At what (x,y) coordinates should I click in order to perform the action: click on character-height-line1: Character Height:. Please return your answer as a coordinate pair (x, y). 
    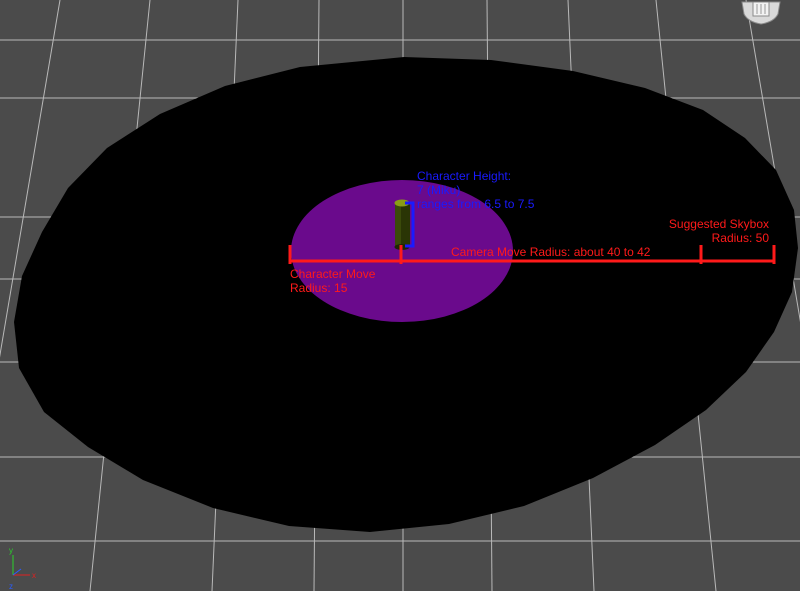
    Looking at the image, I should click on (464, 176).